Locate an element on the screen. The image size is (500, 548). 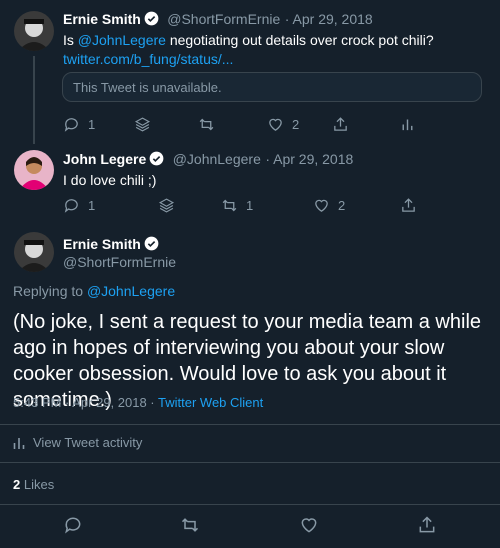
analytics-button is located at coordinates (407, 124).